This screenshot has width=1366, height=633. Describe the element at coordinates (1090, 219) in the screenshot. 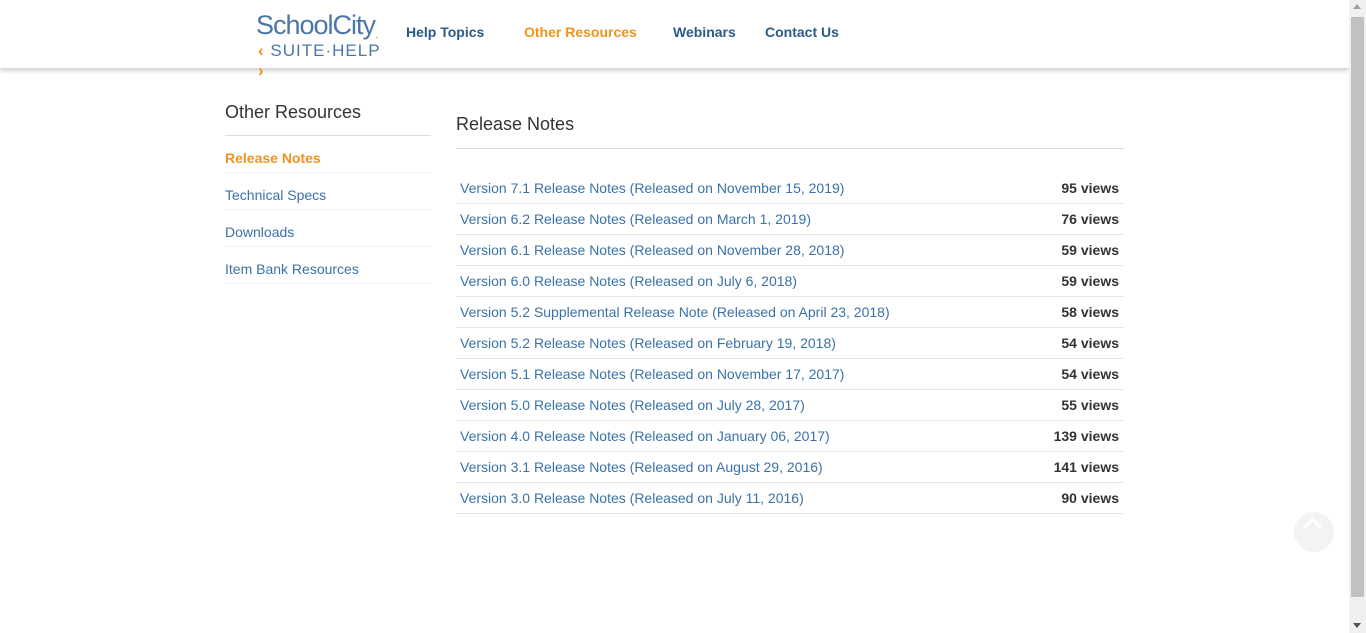

I see `view-count: 76 views` at that location.